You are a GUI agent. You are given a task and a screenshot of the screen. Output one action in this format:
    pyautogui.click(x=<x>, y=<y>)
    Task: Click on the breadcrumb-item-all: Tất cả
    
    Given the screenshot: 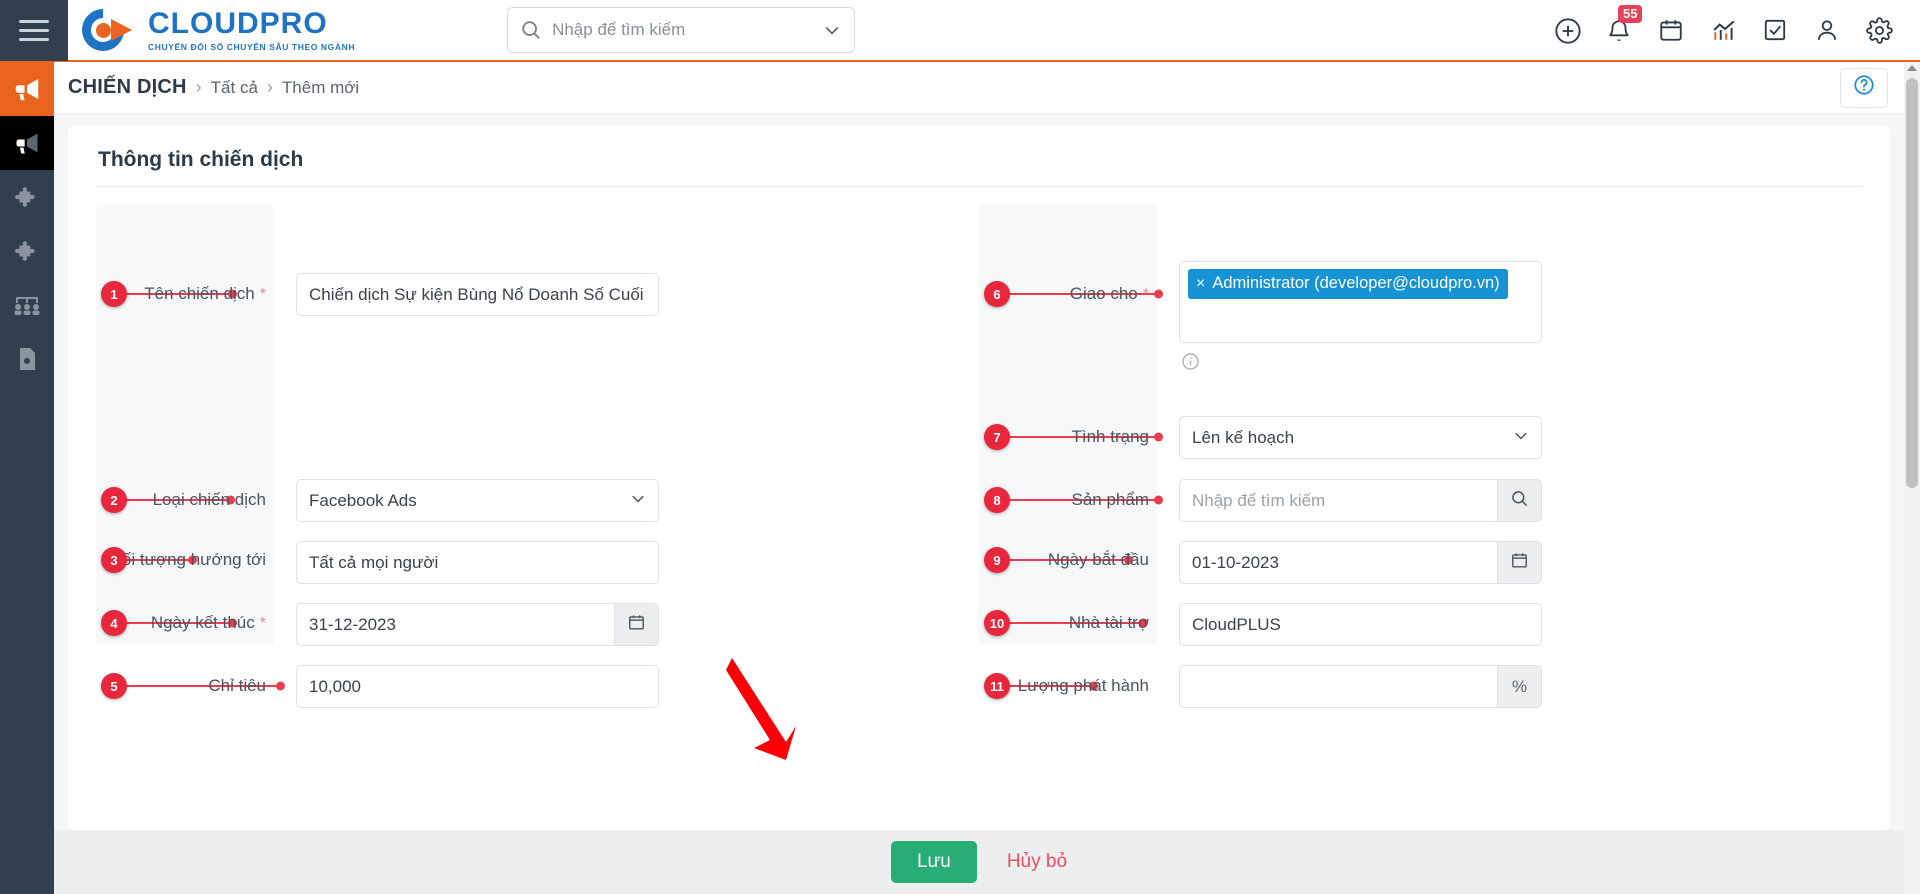 What is the action you would take?
    pyautogui.click(x=234, y=88)
    